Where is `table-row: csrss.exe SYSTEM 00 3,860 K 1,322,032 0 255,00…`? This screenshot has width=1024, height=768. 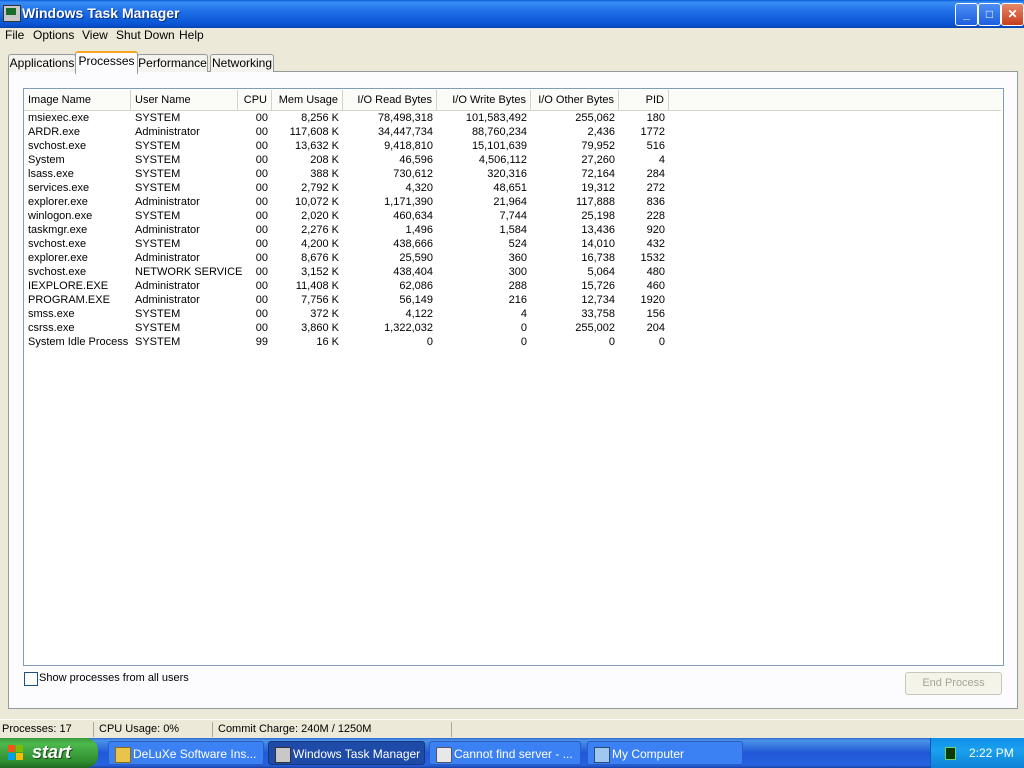
table-row: csrss.exe SYSTEM 00 3,860 K 1,322,032 0 255,00… is located at coordinates (354, 328).